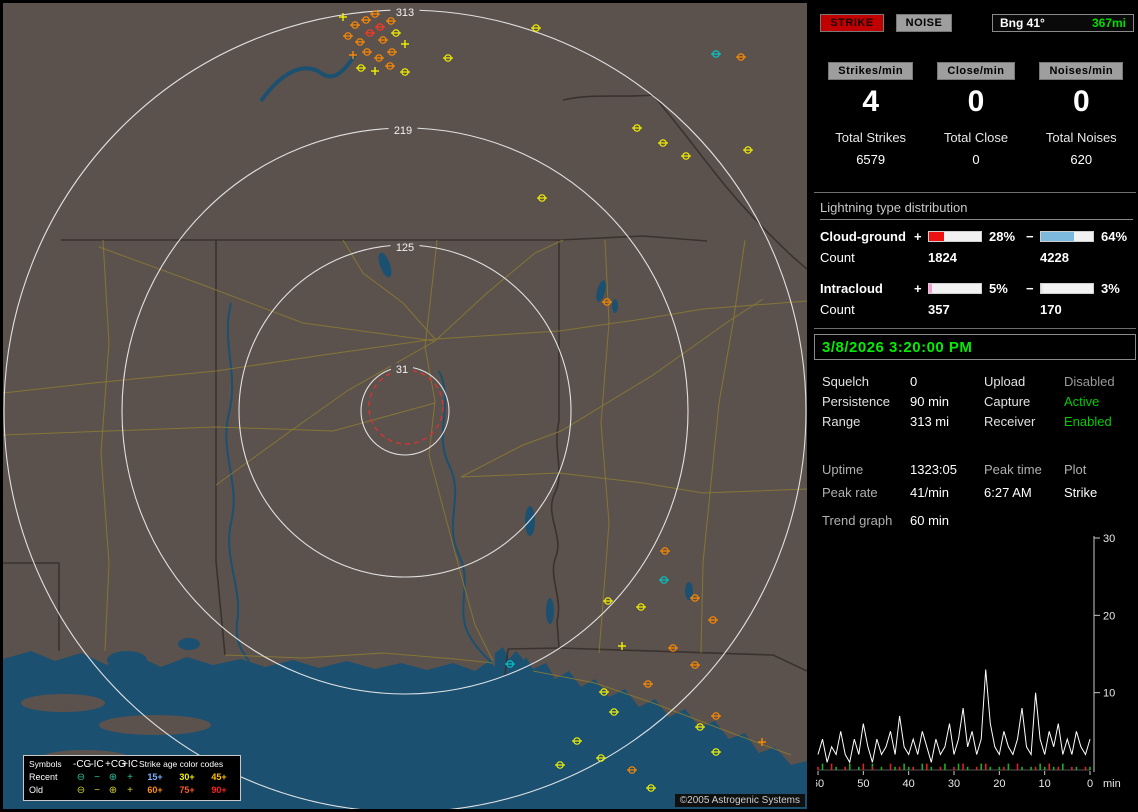 This screenshot has width=1138, height=812. Describe the element at coordinates (976, 137) in the screenshot. I see `total-close-label: Total Close` at that location.